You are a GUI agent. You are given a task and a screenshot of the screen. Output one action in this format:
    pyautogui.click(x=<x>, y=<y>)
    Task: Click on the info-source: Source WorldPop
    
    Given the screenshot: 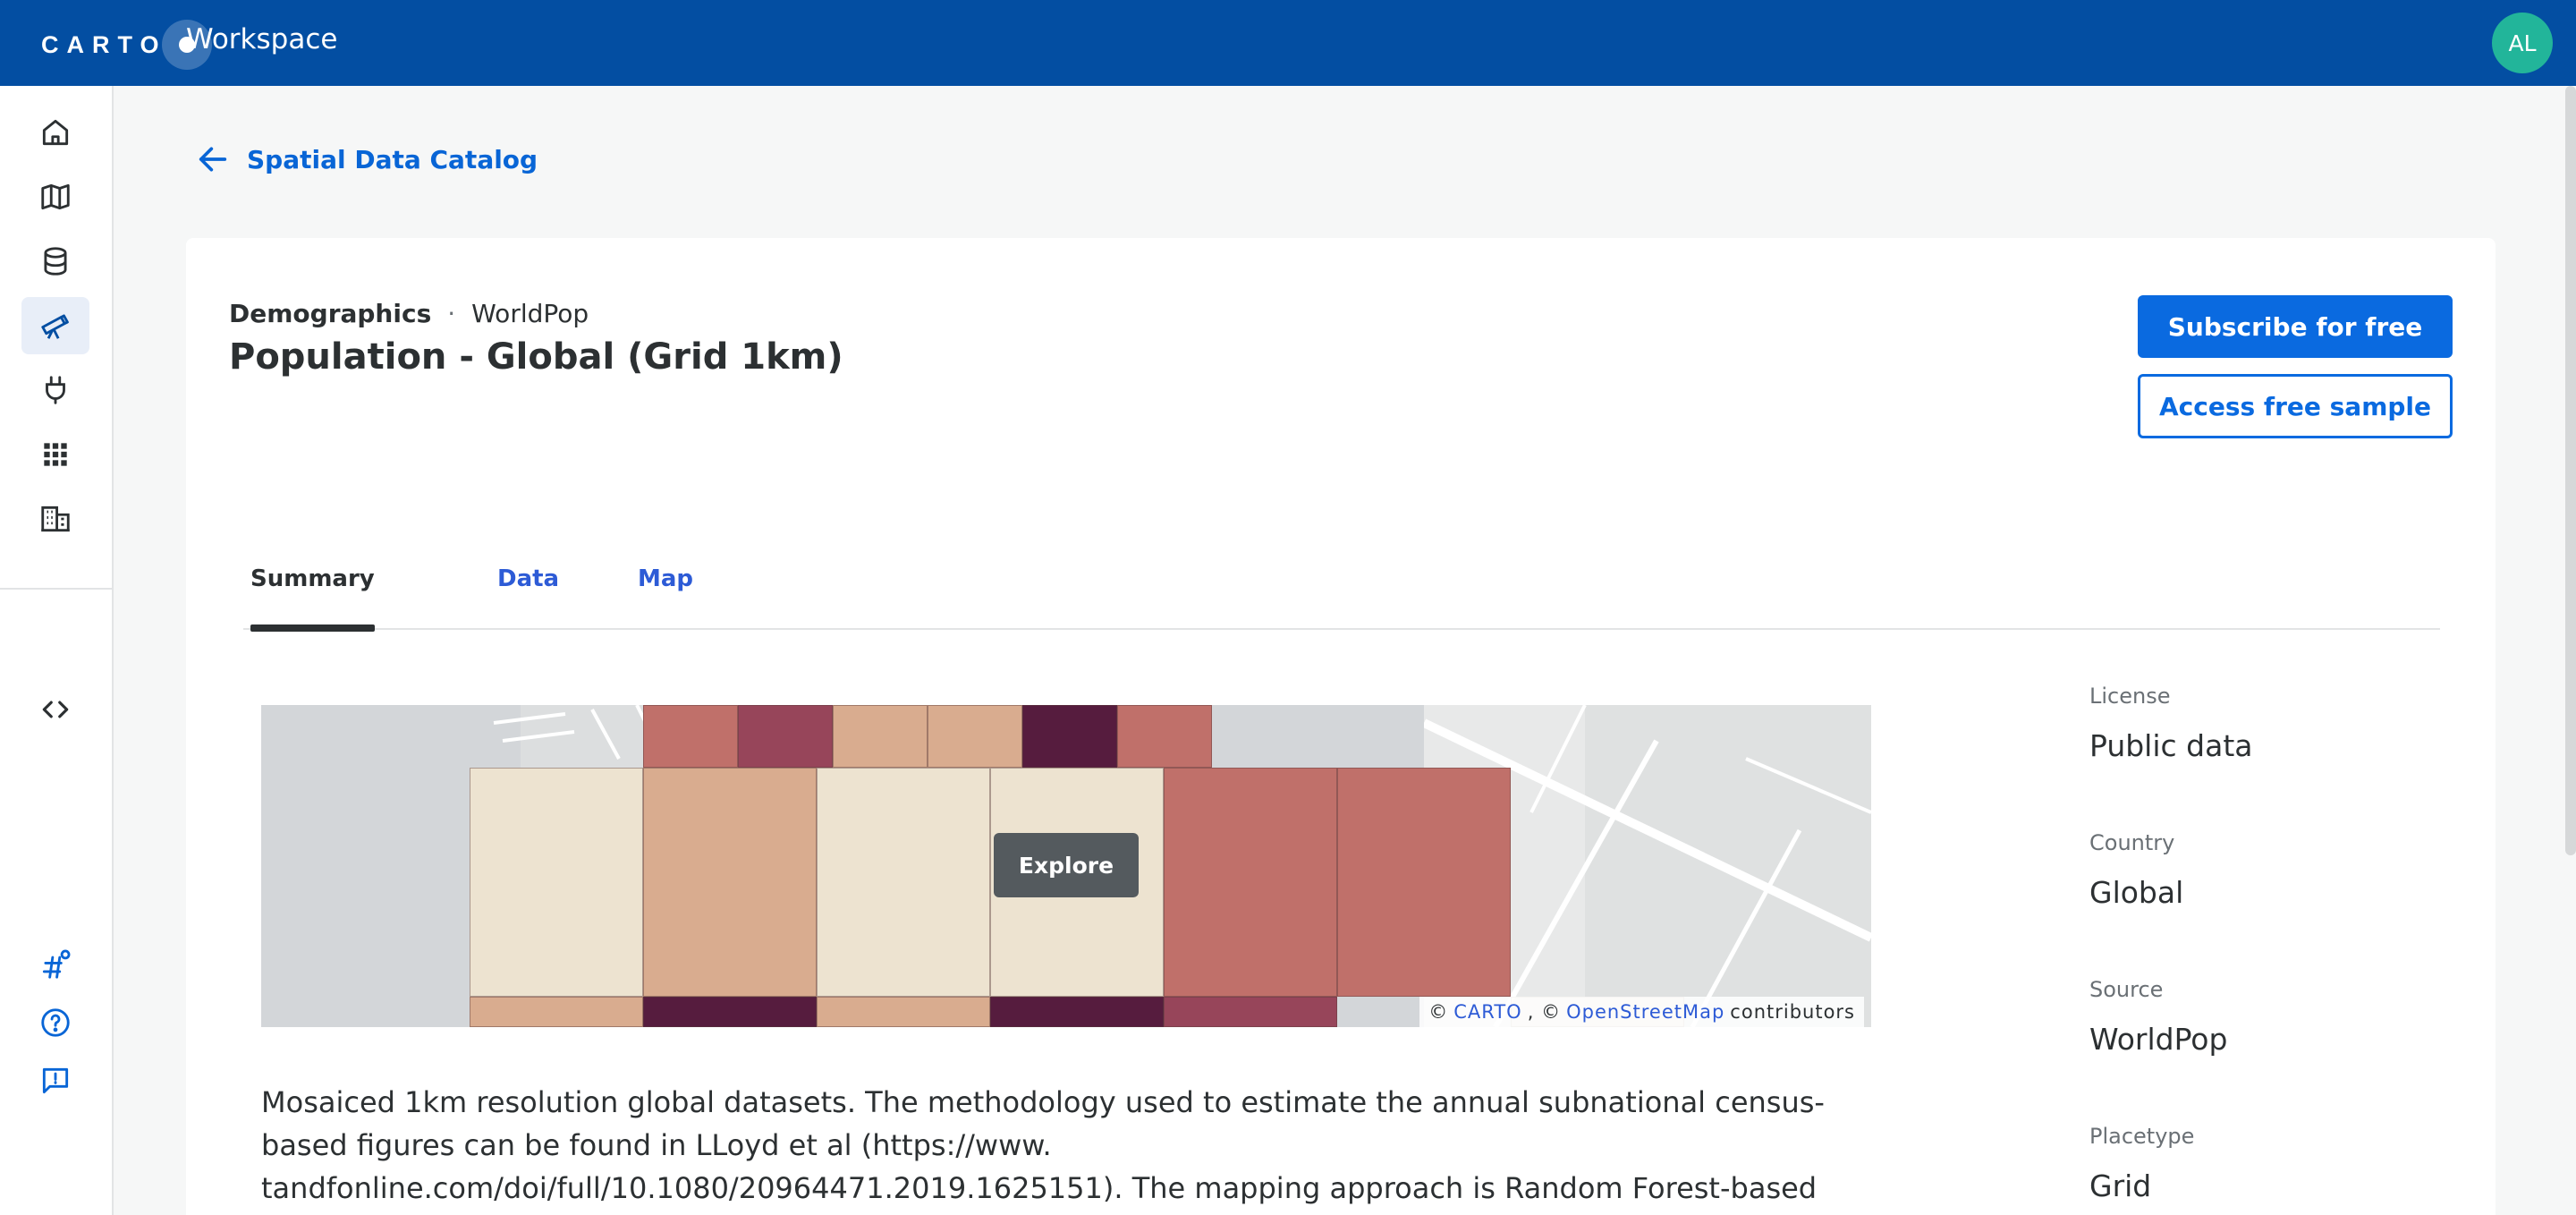 What is the action you would take?
    pyautogui.click(x=2158, y=1017)
    